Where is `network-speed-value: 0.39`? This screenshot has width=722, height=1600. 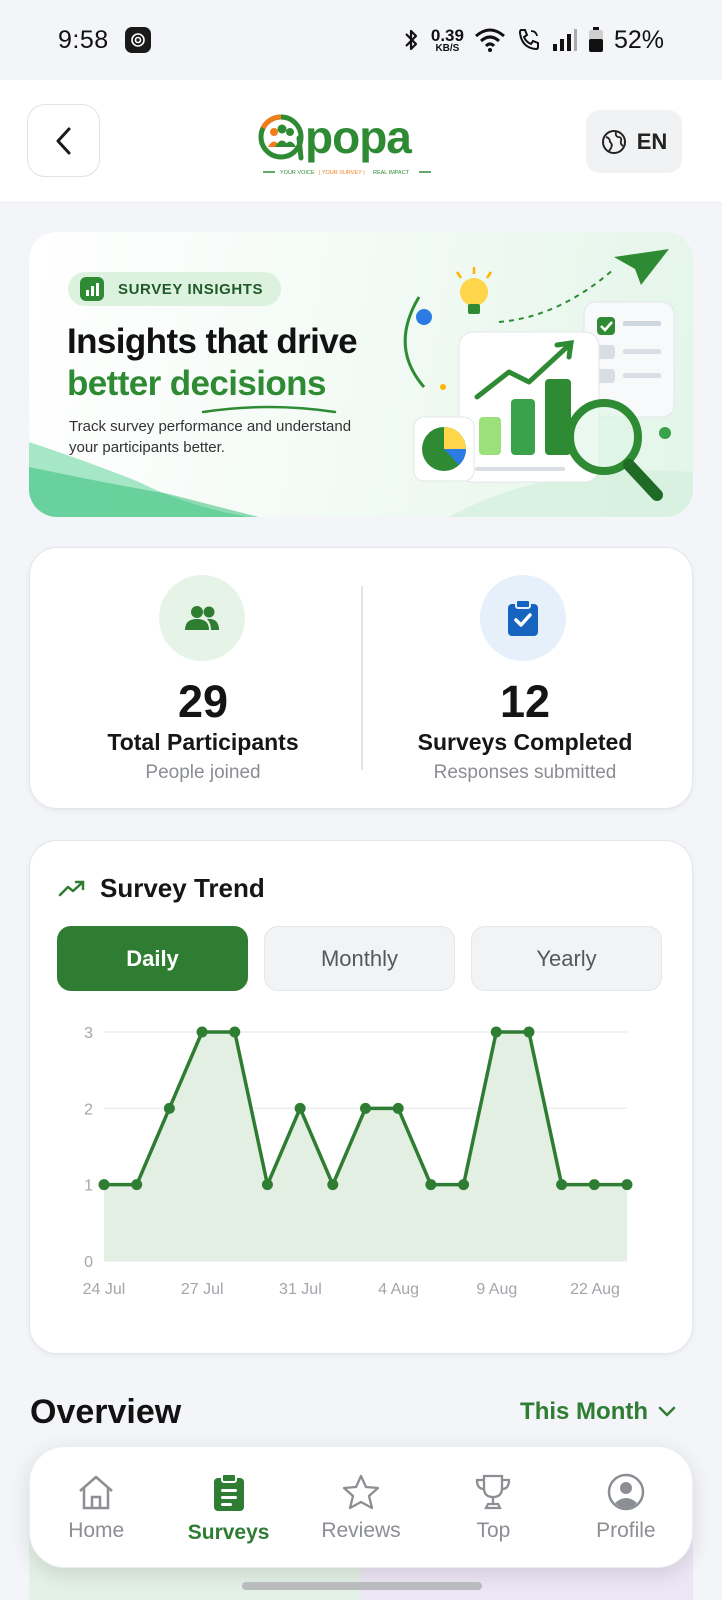 network-speed-value: 0.39 is located at coordinates (447, 35).